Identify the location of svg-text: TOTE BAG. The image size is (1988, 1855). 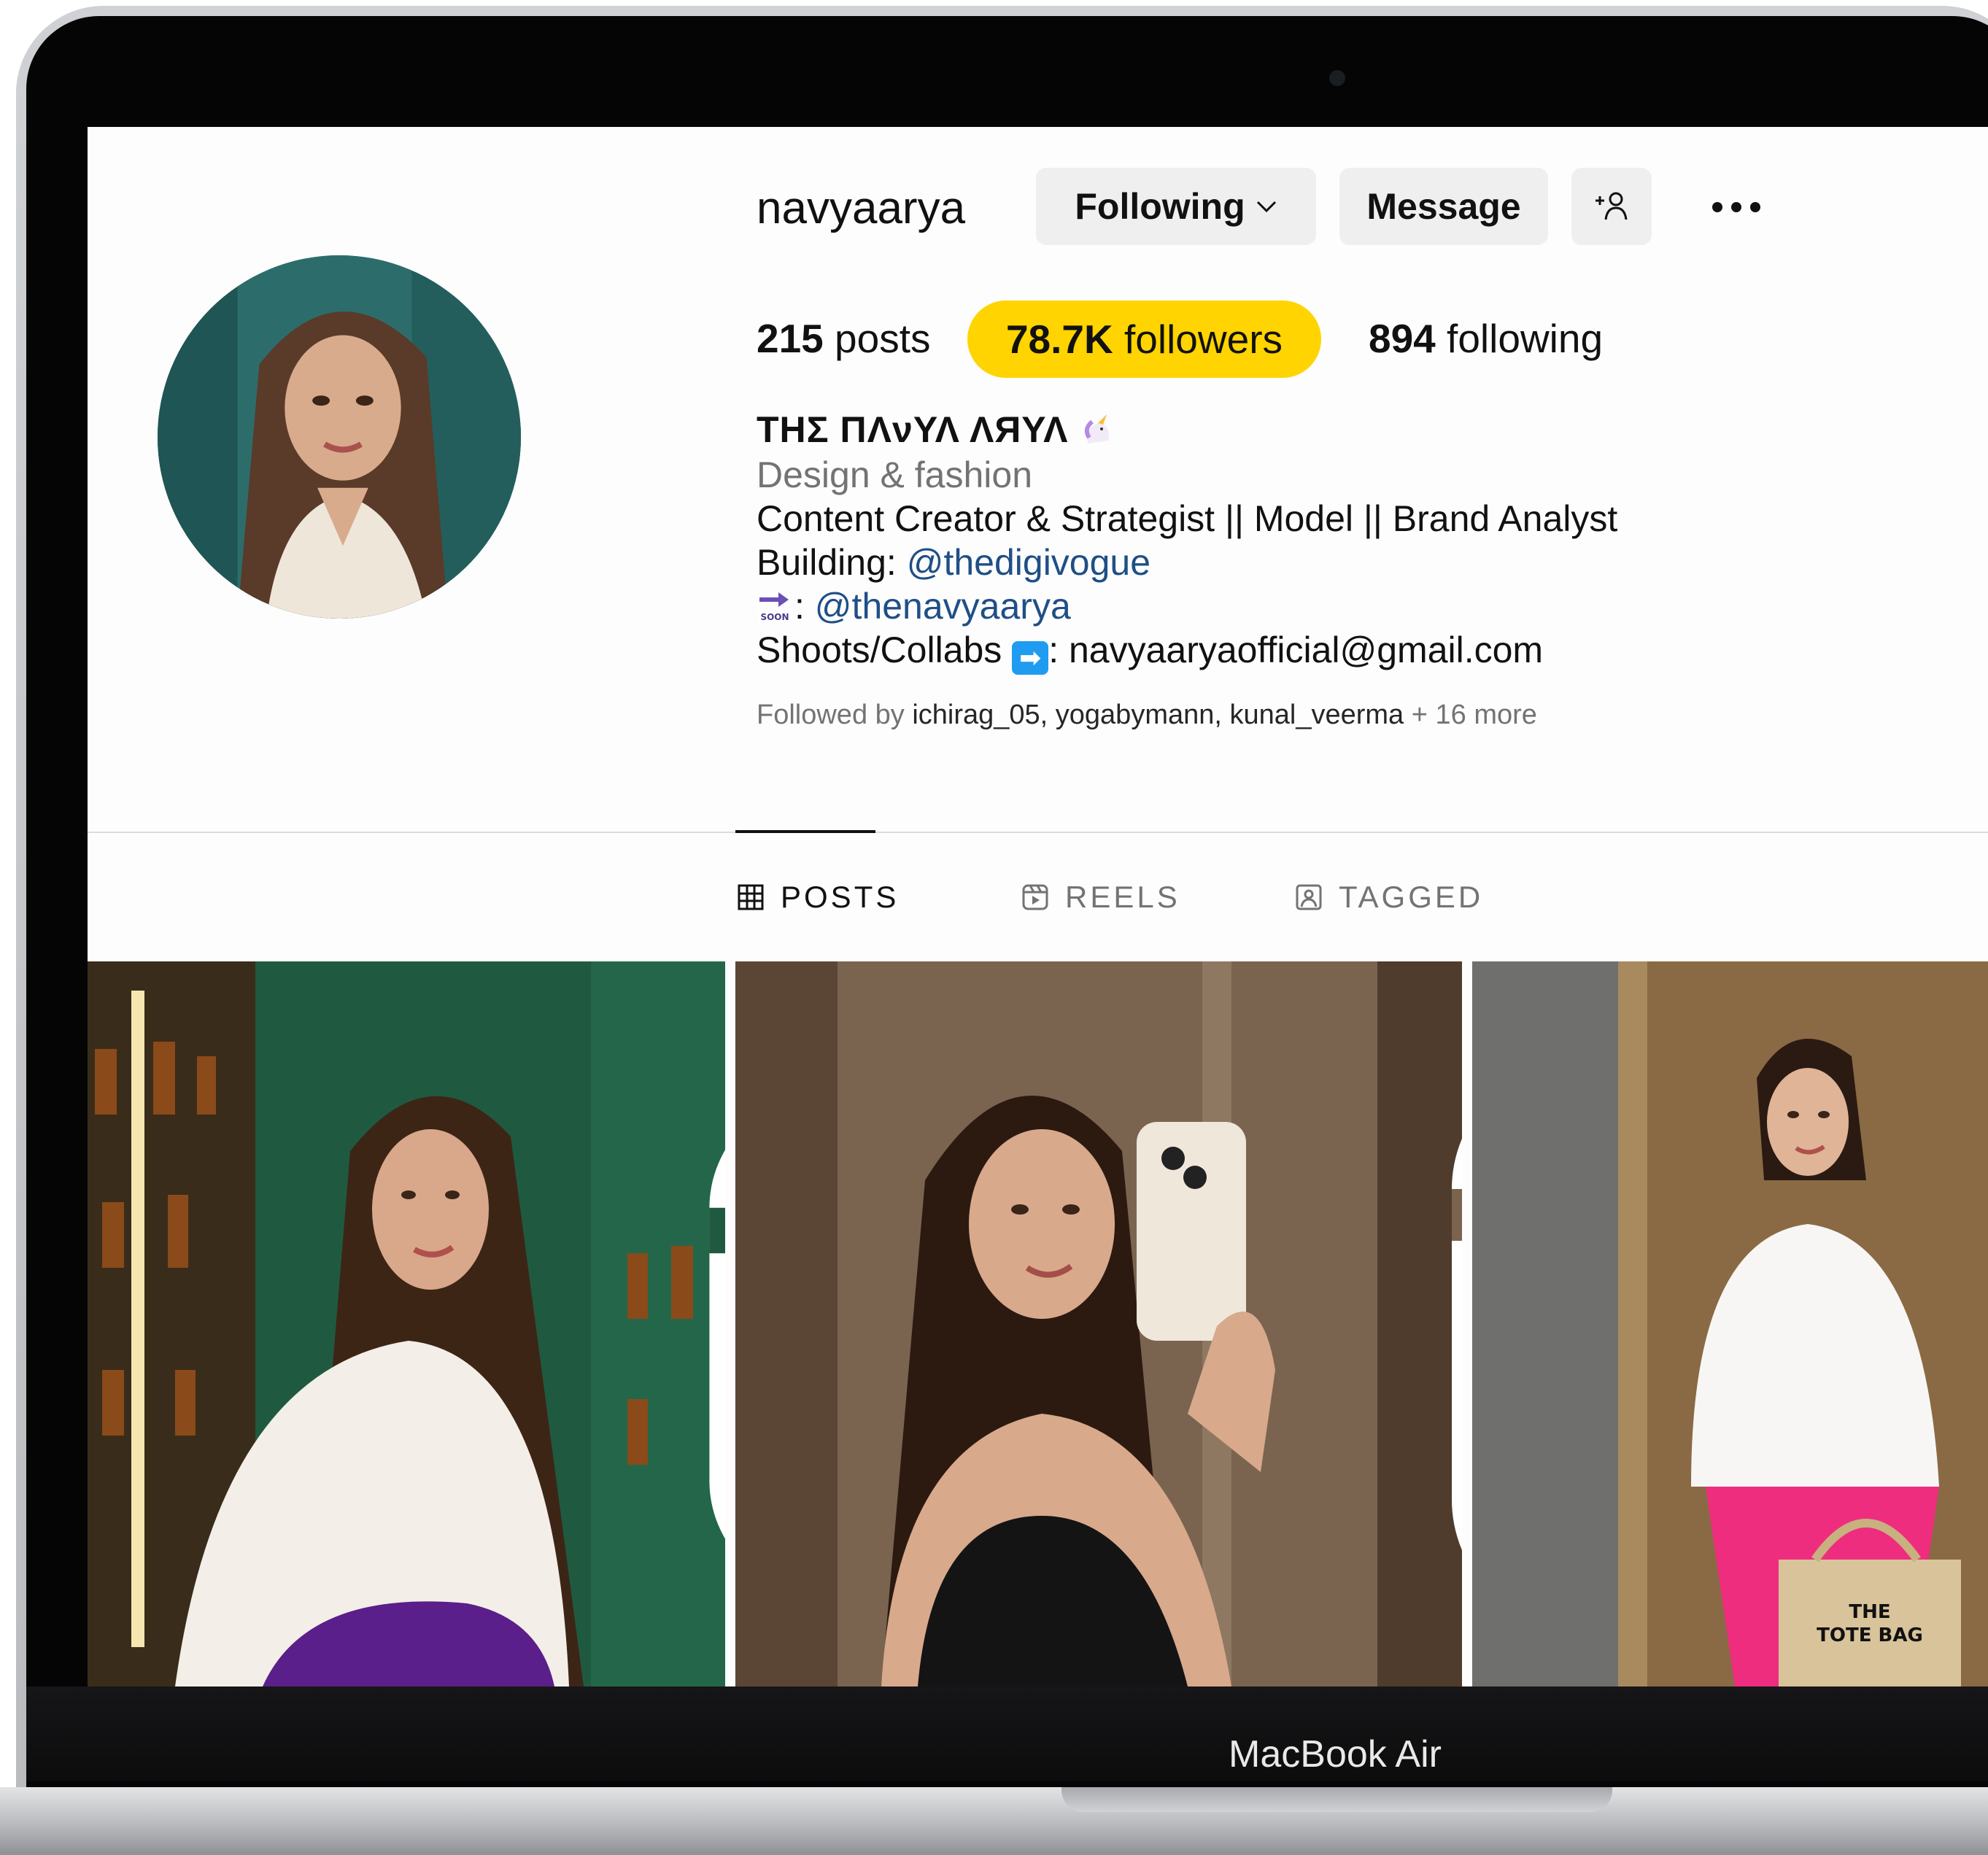
(1870, 1635).